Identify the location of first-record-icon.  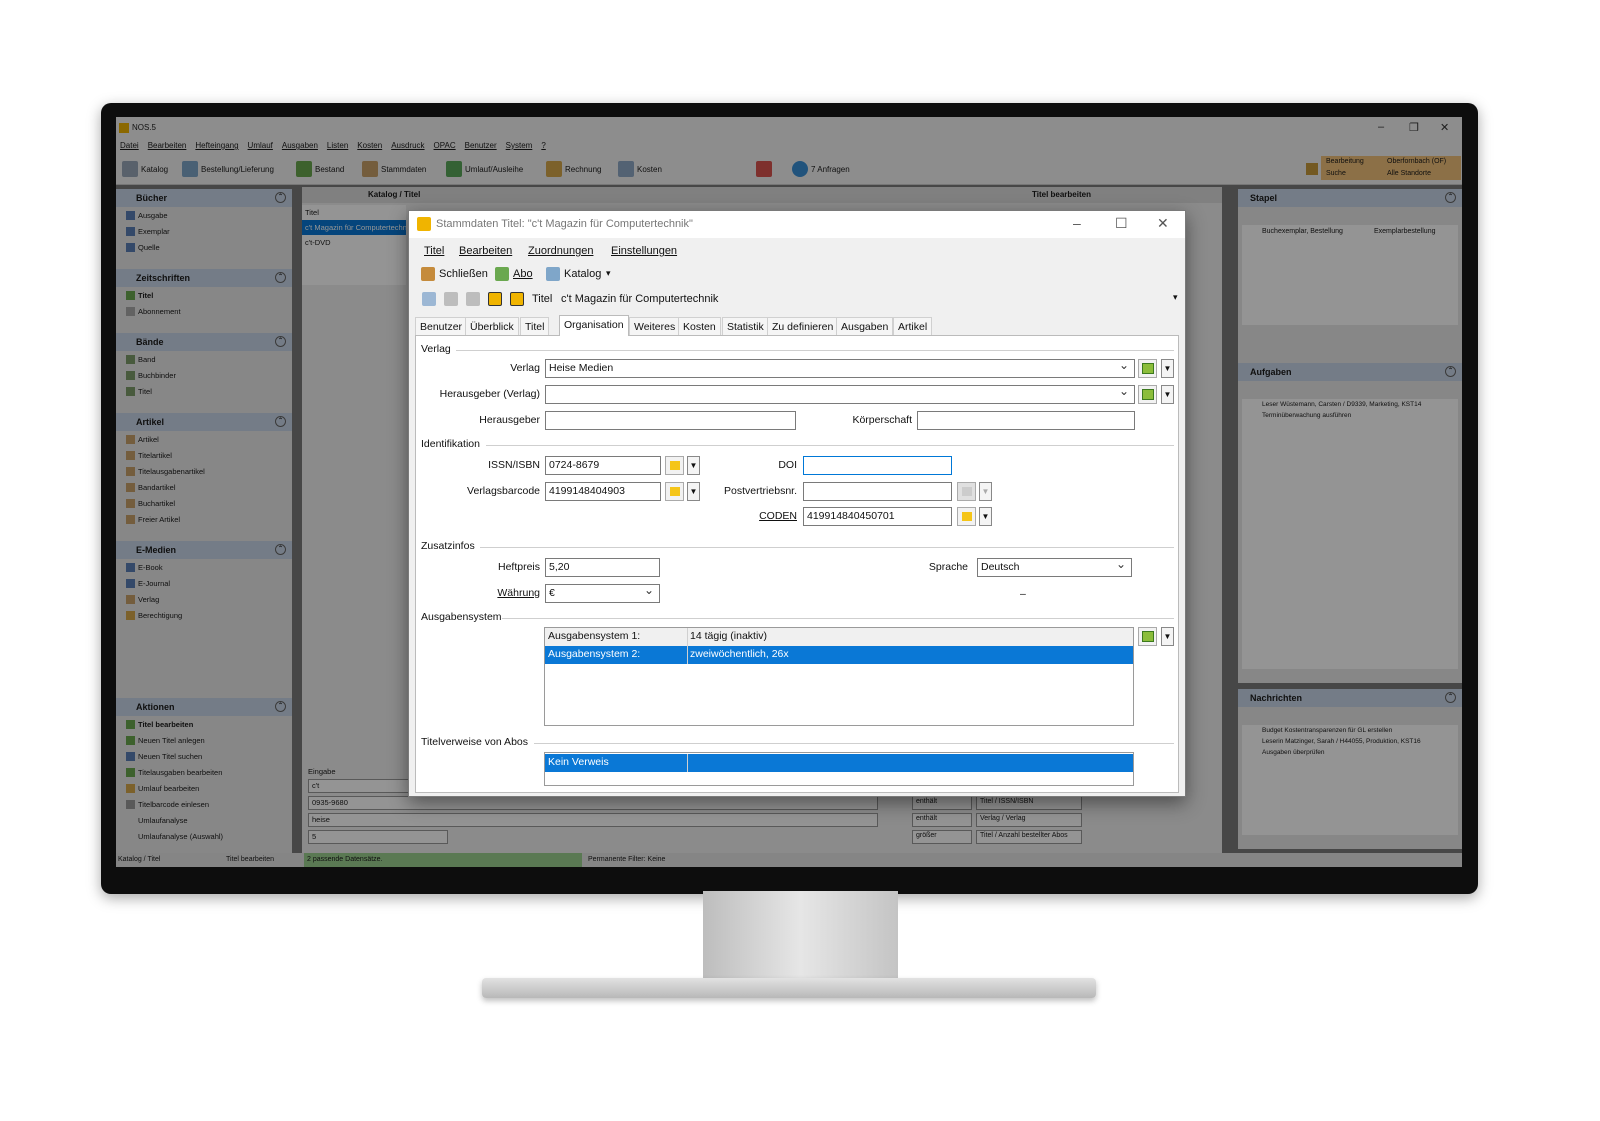
(451, 299).